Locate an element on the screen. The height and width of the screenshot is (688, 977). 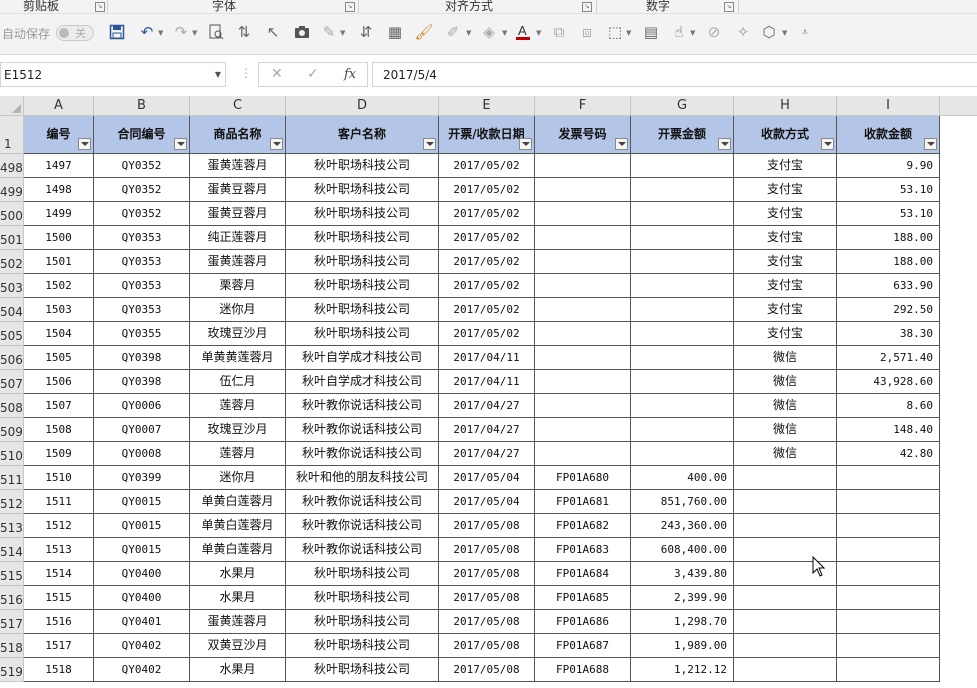
row-header: 511 is located at coordinates (12, 478).